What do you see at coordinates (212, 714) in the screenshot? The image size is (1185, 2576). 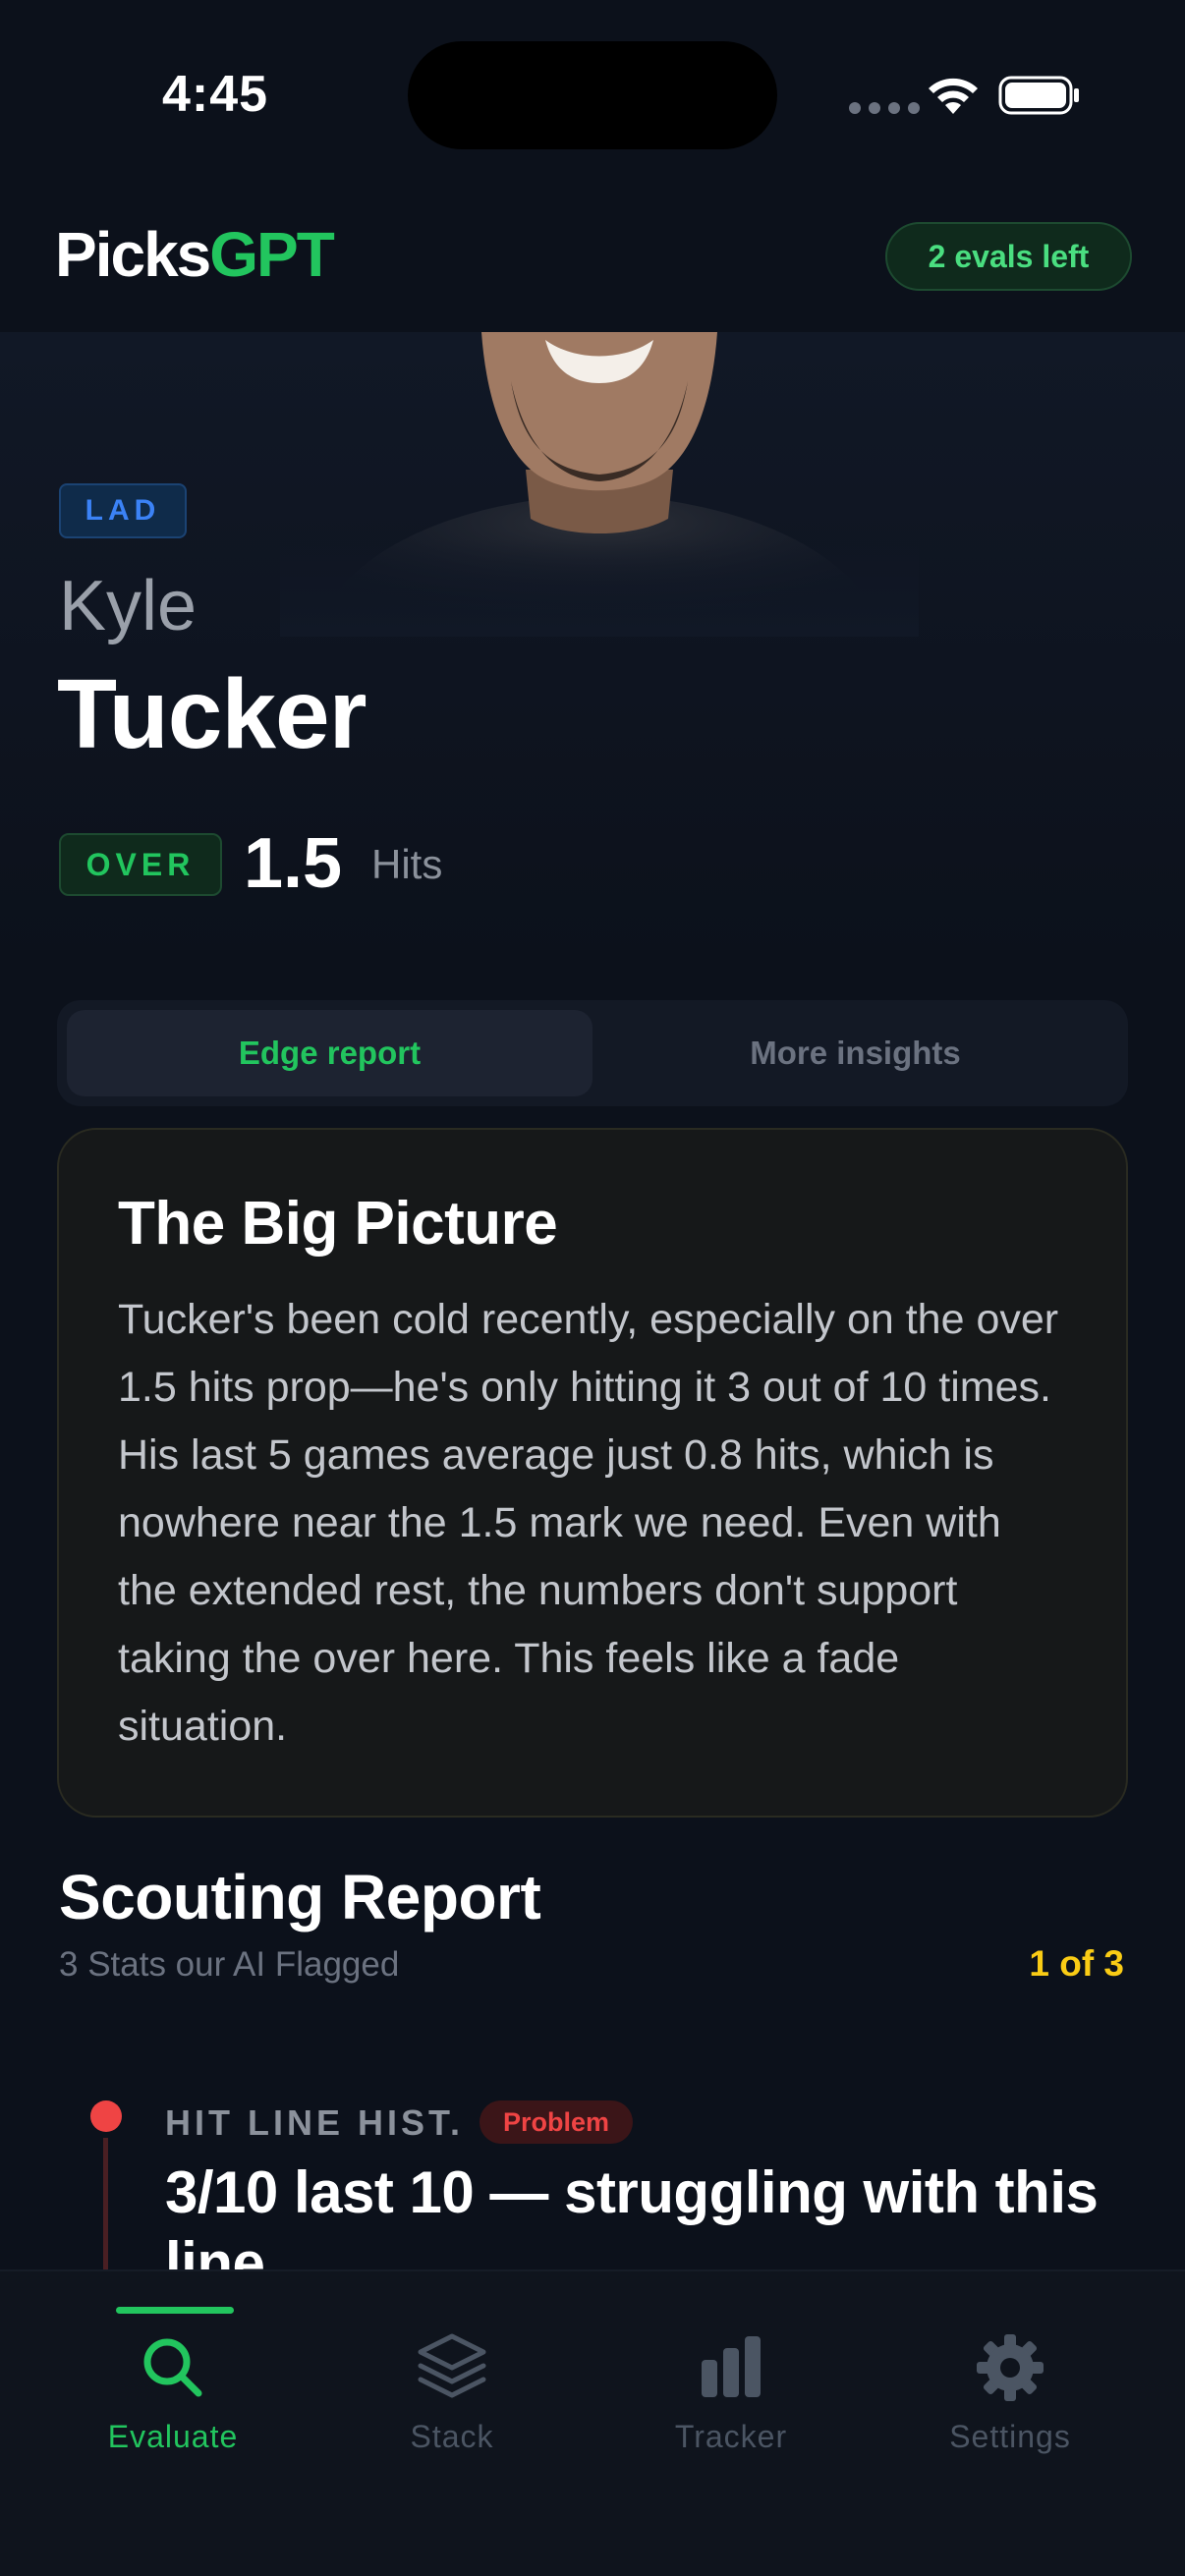 I see `player-last-name: Tucker` at bounding box center [212, 714].